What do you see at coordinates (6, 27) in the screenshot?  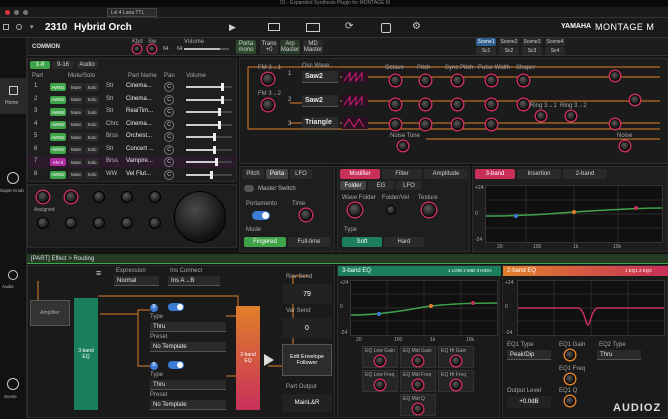 I see `home-icon` at bounding box center [6, 27].